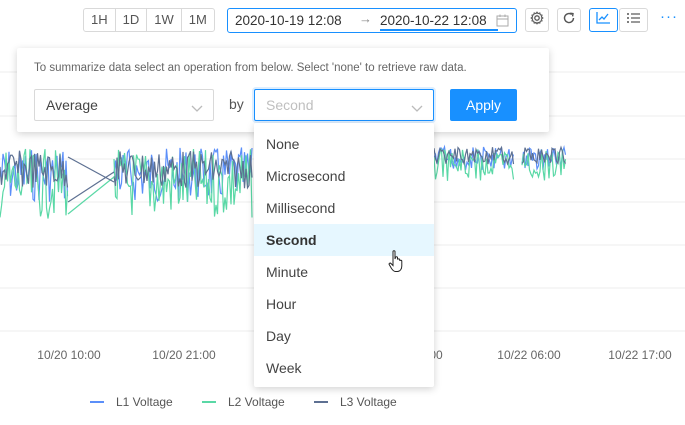 The height and width of the screenshot is (425, 685). What do you see at coordinates (365, 18) in the screenshot?
I see `arrow-right-icon: →` at bounding box center [365, 18].